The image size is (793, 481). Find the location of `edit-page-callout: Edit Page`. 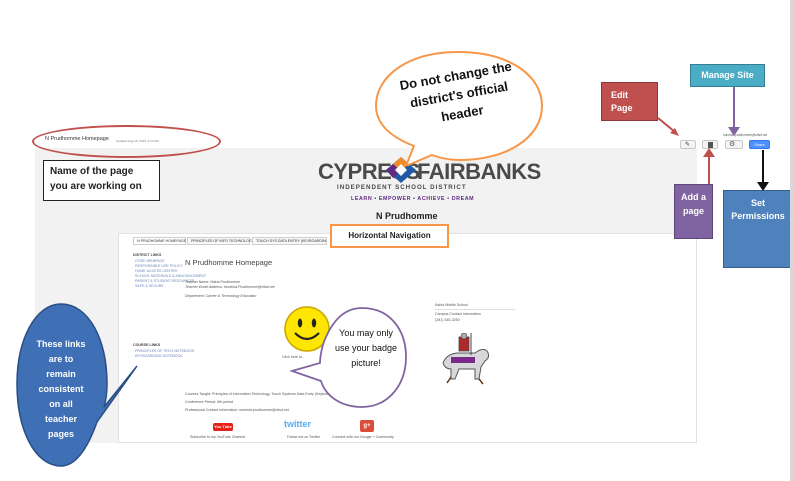

edit-page-callout: Edit Page is located at coordinates (629, 101).